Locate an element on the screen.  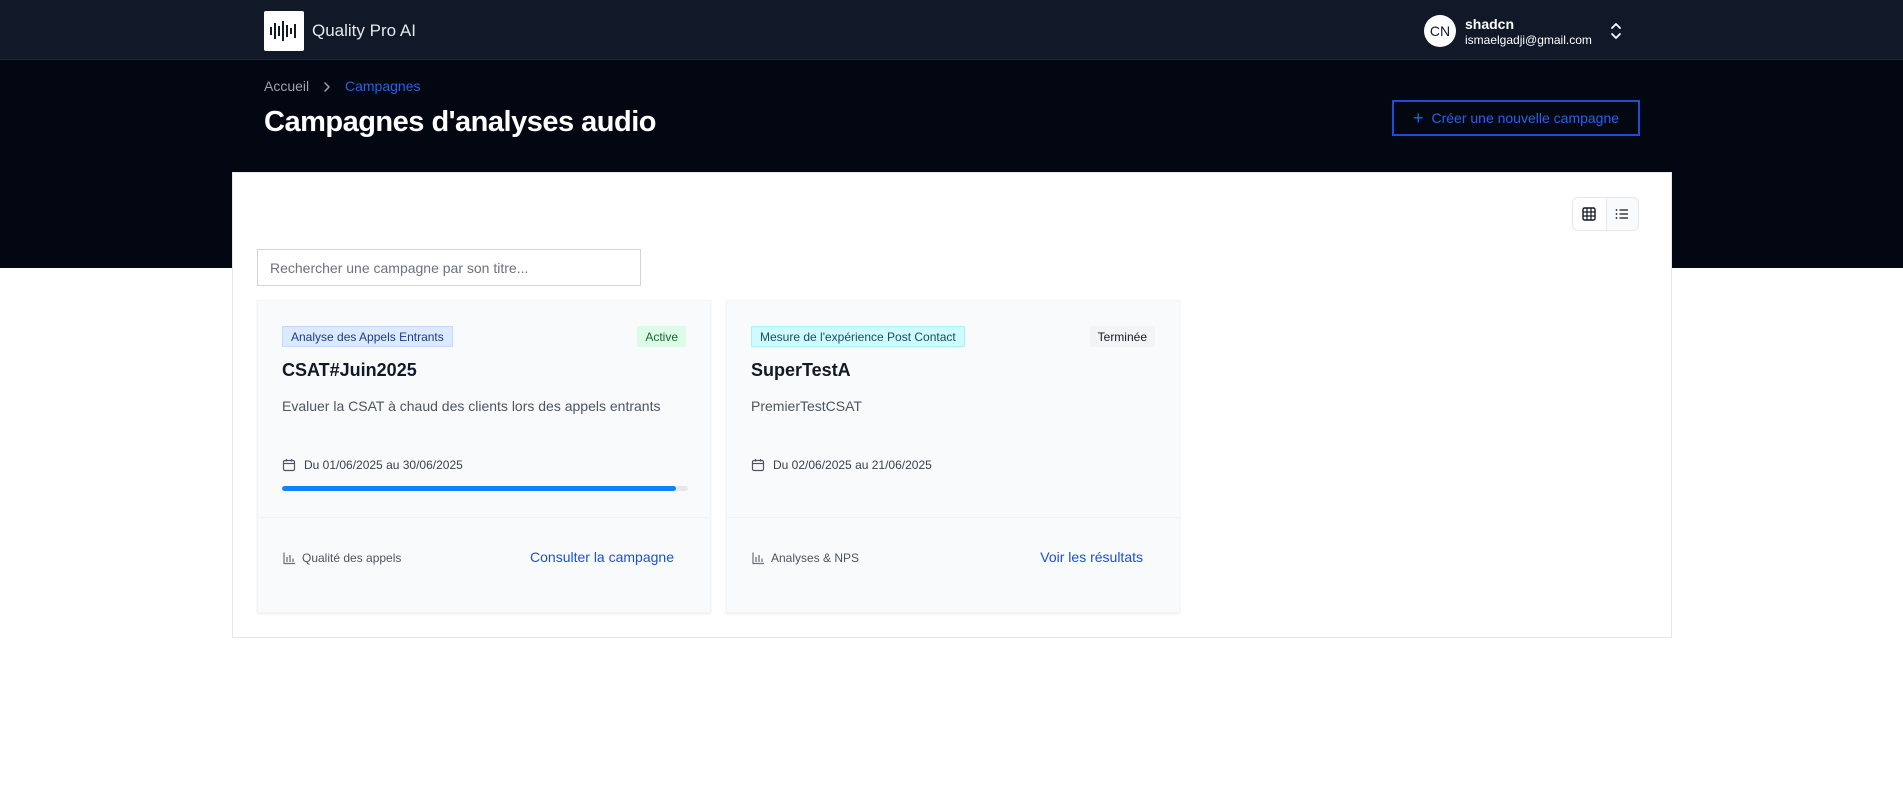
campaign-dates: Du 02/06/2025 au 21/06/2025 is located at coordinates (841, 465).